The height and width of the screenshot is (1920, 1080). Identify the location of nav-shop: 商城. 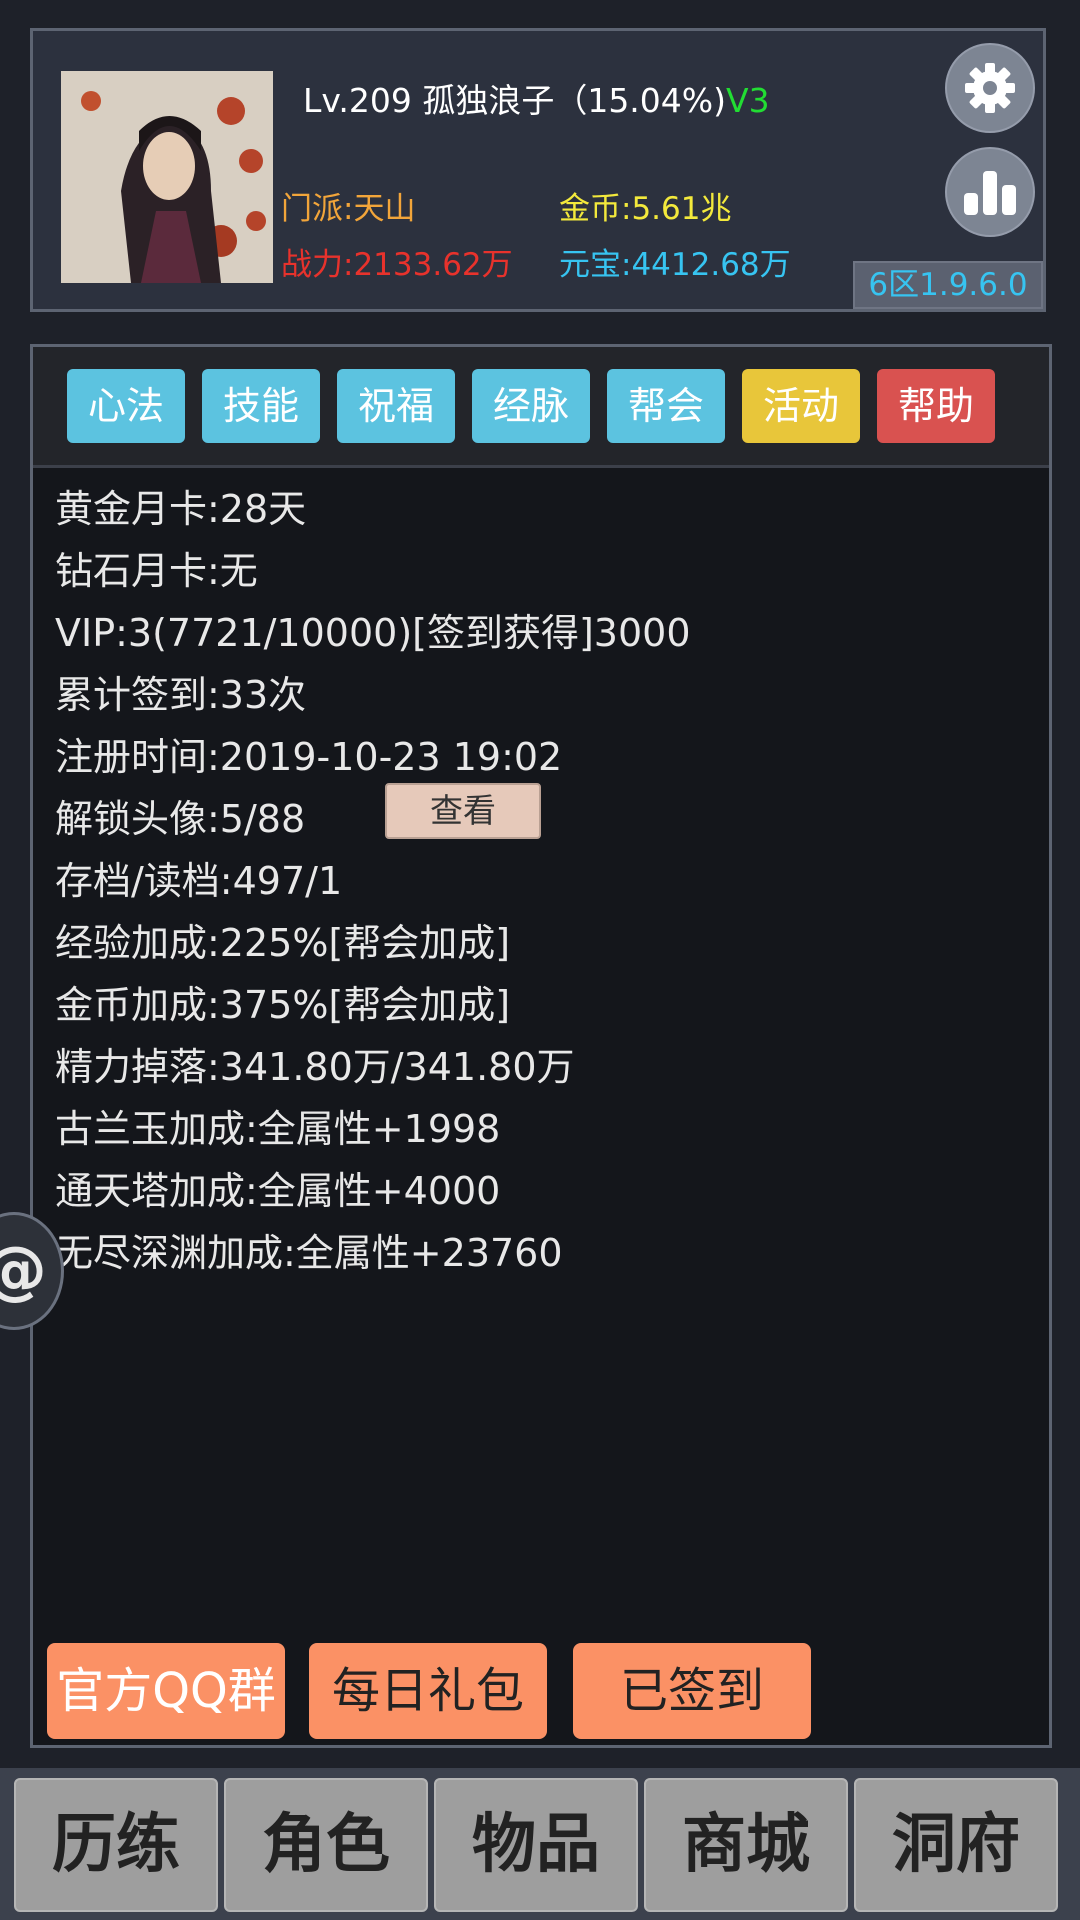
(746, 1845).